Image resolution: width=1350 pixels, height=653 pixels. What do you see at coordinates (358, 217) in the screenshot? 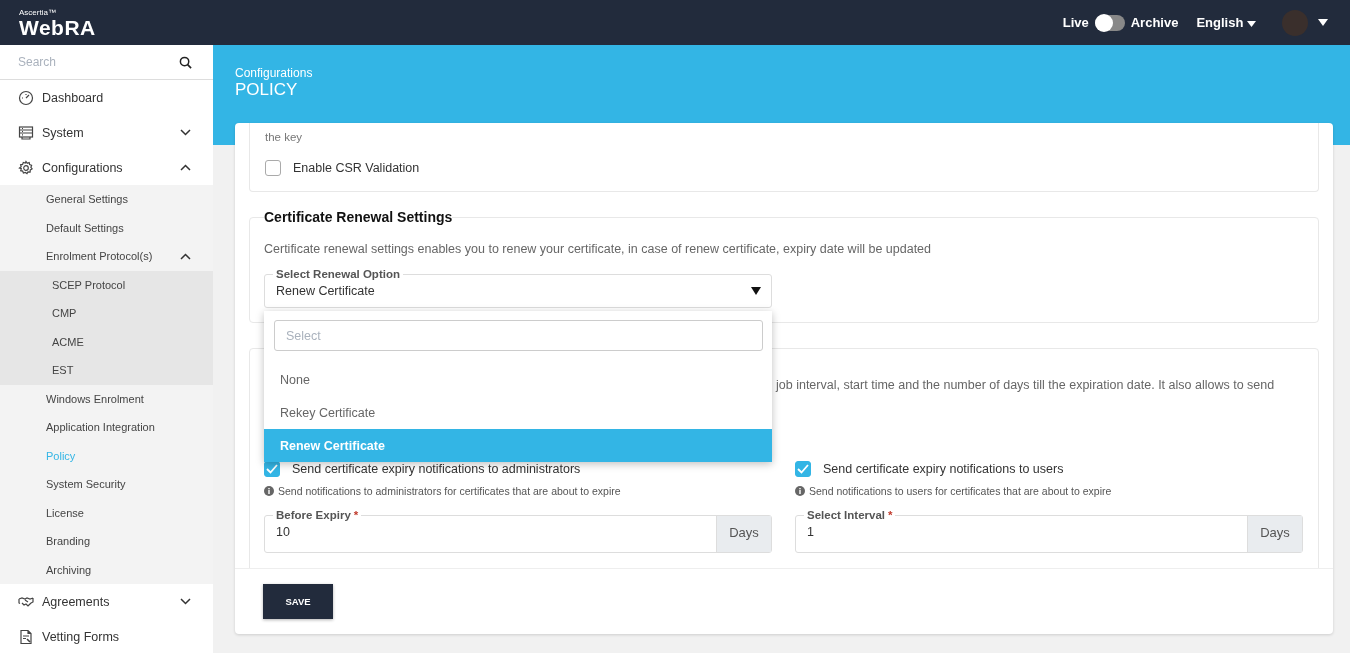
I see `section-title: Certificate Renewal Settings` at bounding box center [358, 217].